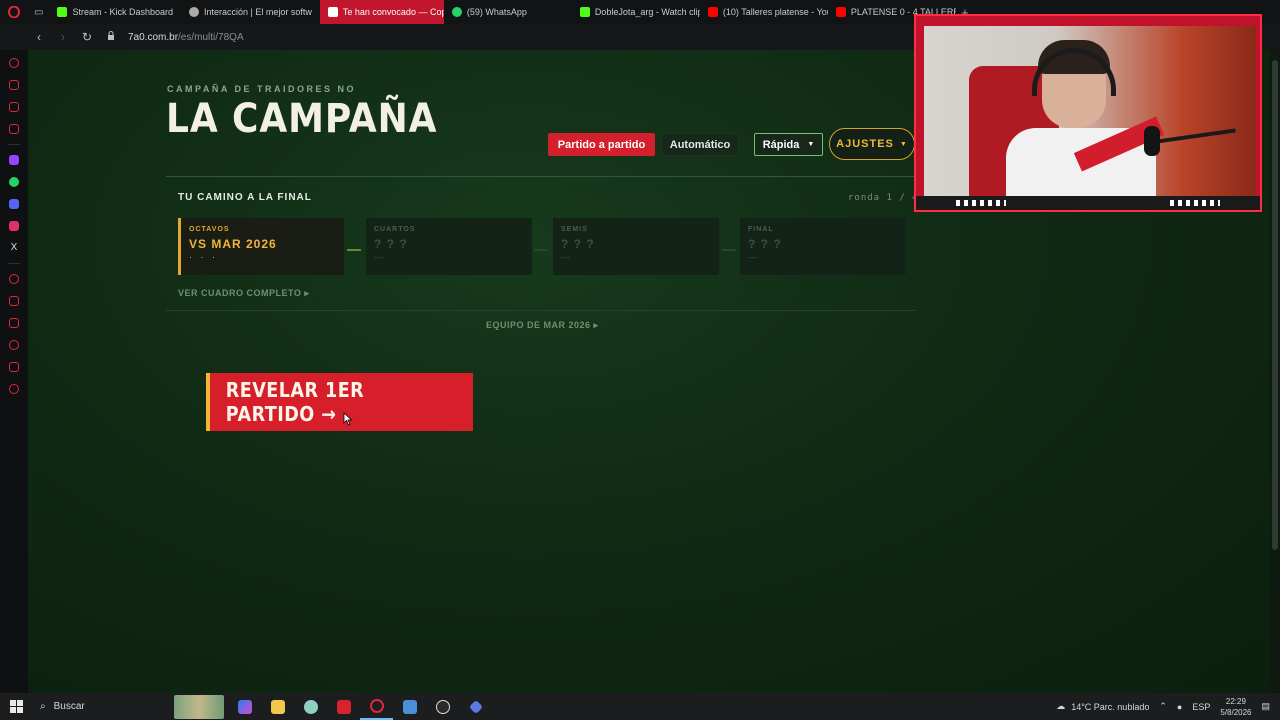 The image size is (1280, 720). I want to click on copilot-icon, so click(244, 706).